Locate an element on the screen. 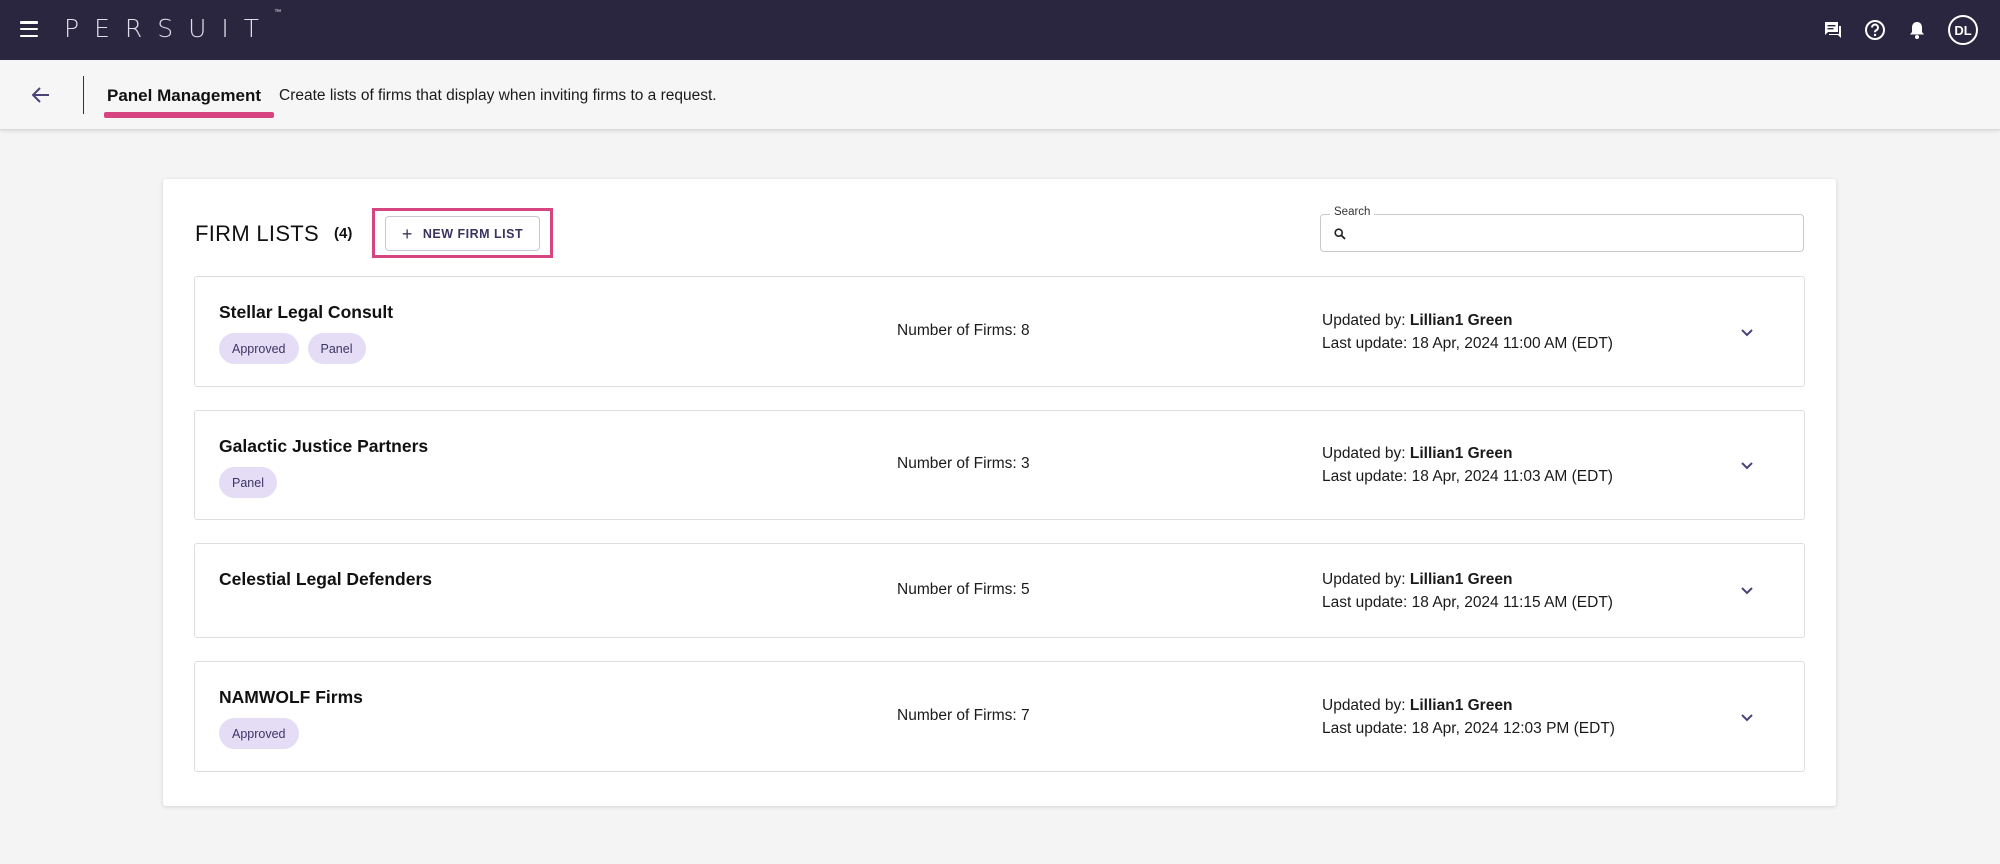  firm-list-name: Celestial Legal Defenders is located at coordinates (325, 579).